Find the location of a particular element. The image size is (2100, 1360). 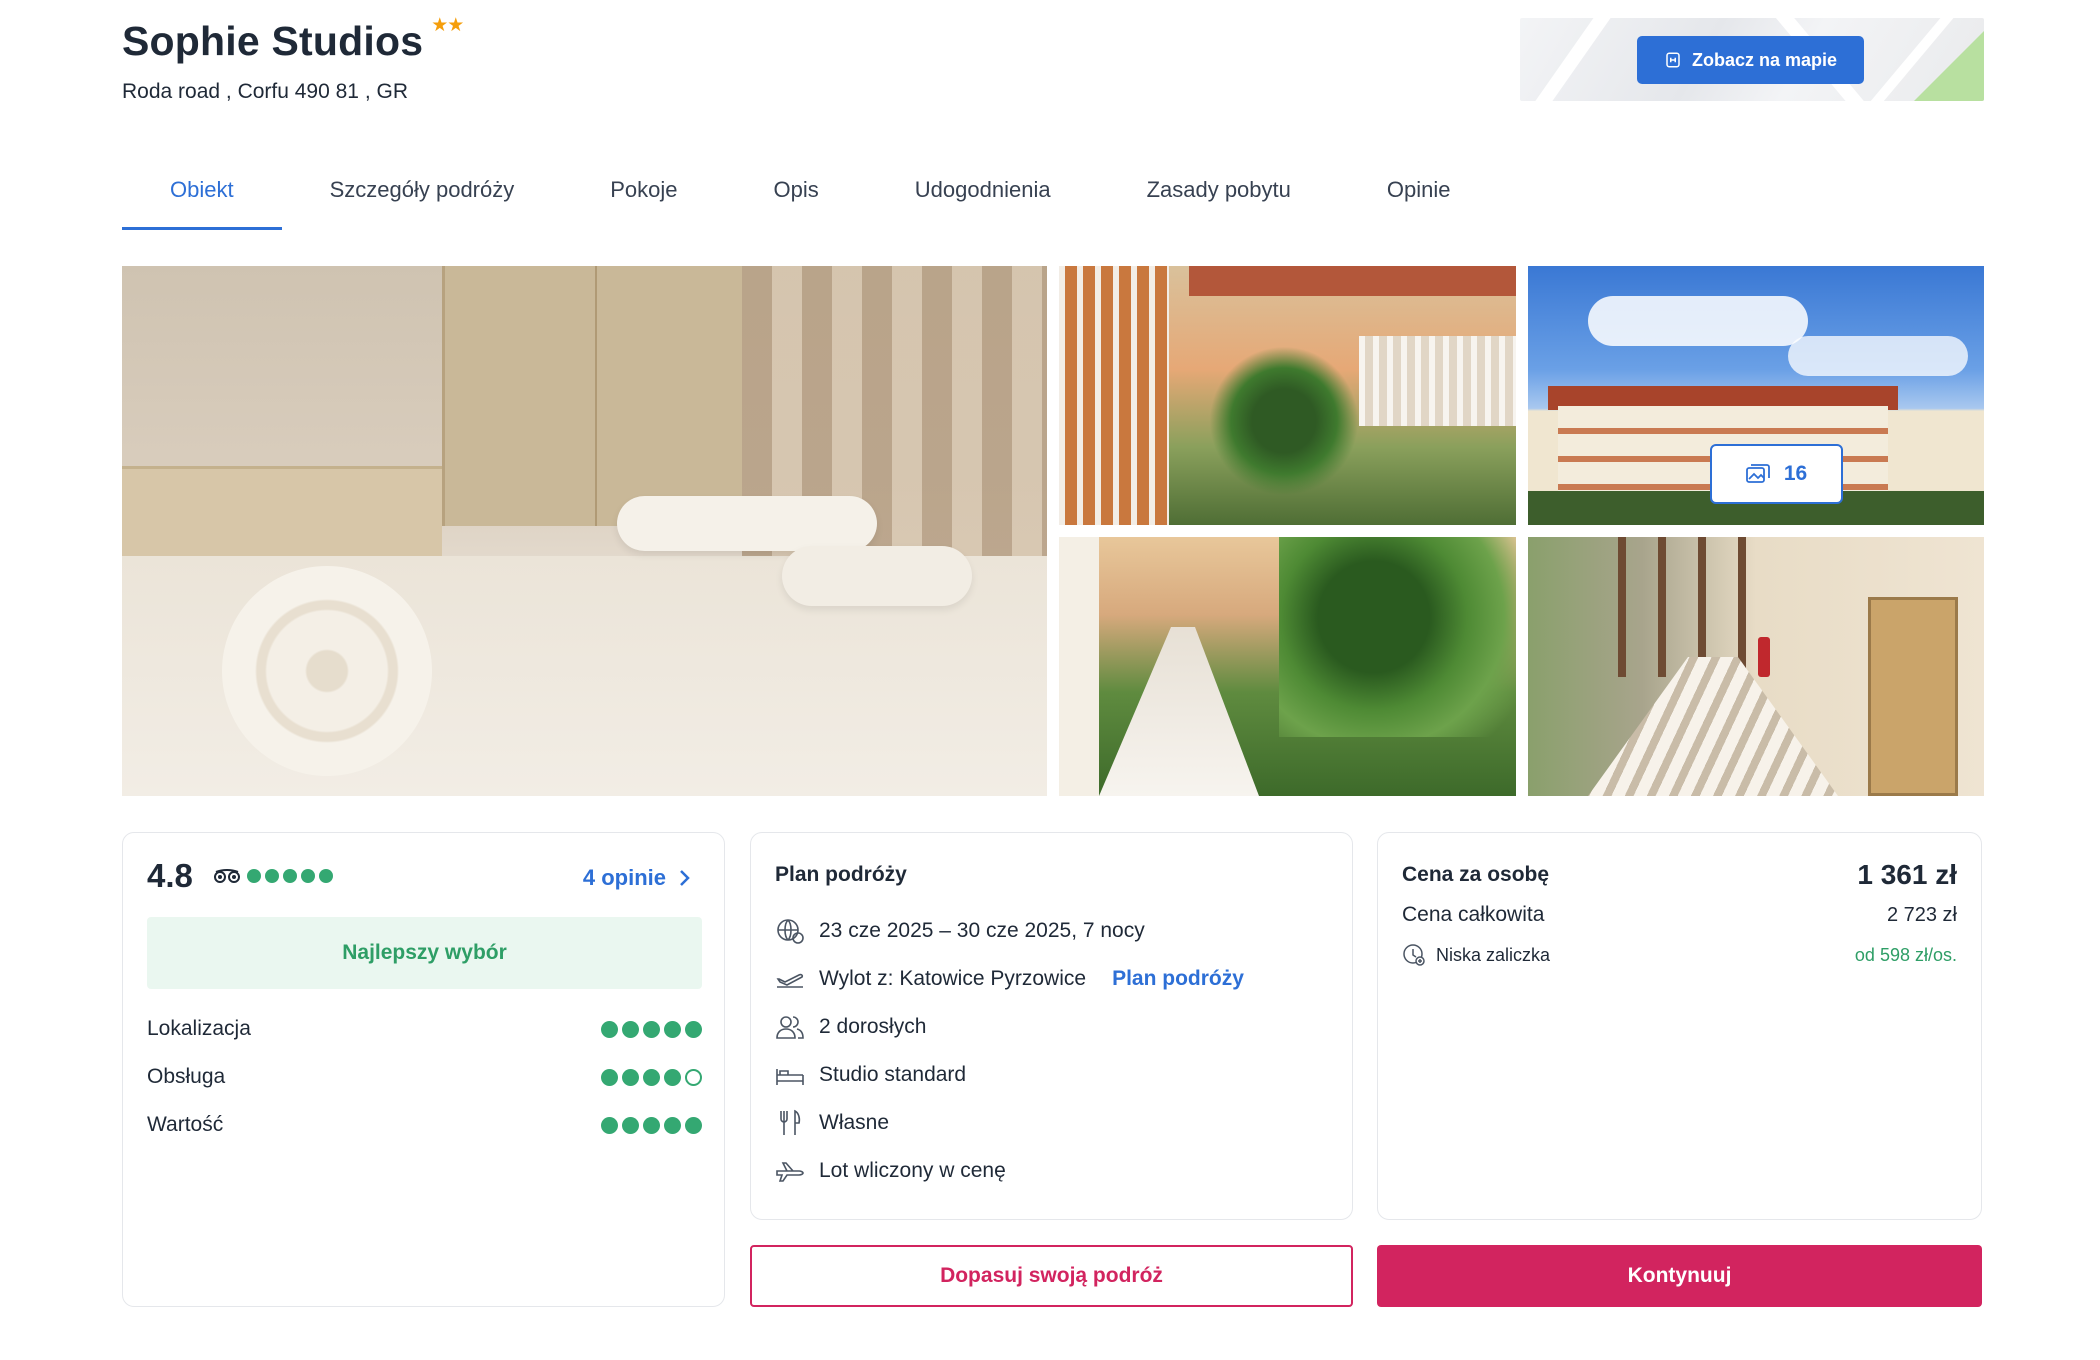

subrating-label: Lokalizacja is located at coordinates (199, 1028).